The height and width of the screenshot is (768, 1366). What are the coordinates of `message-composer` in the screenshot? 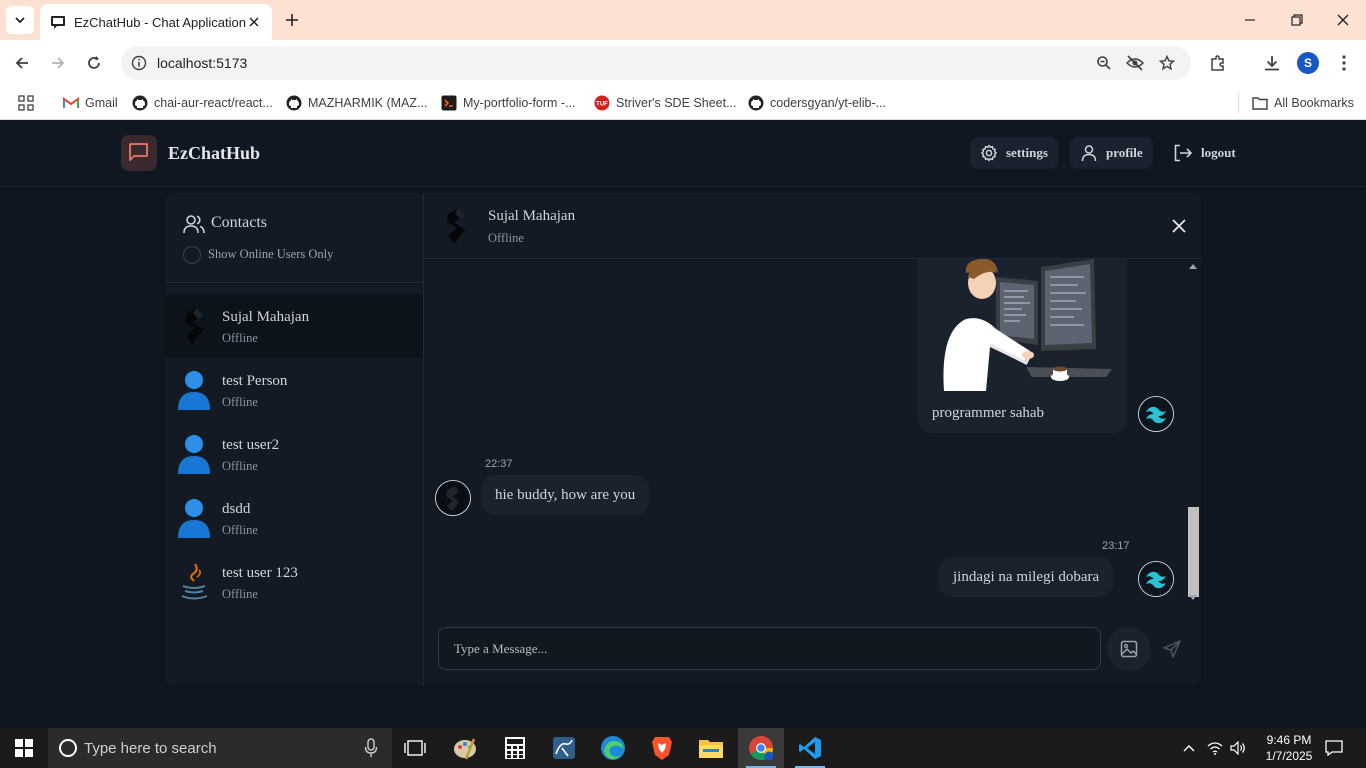 It's located at (812, 649).